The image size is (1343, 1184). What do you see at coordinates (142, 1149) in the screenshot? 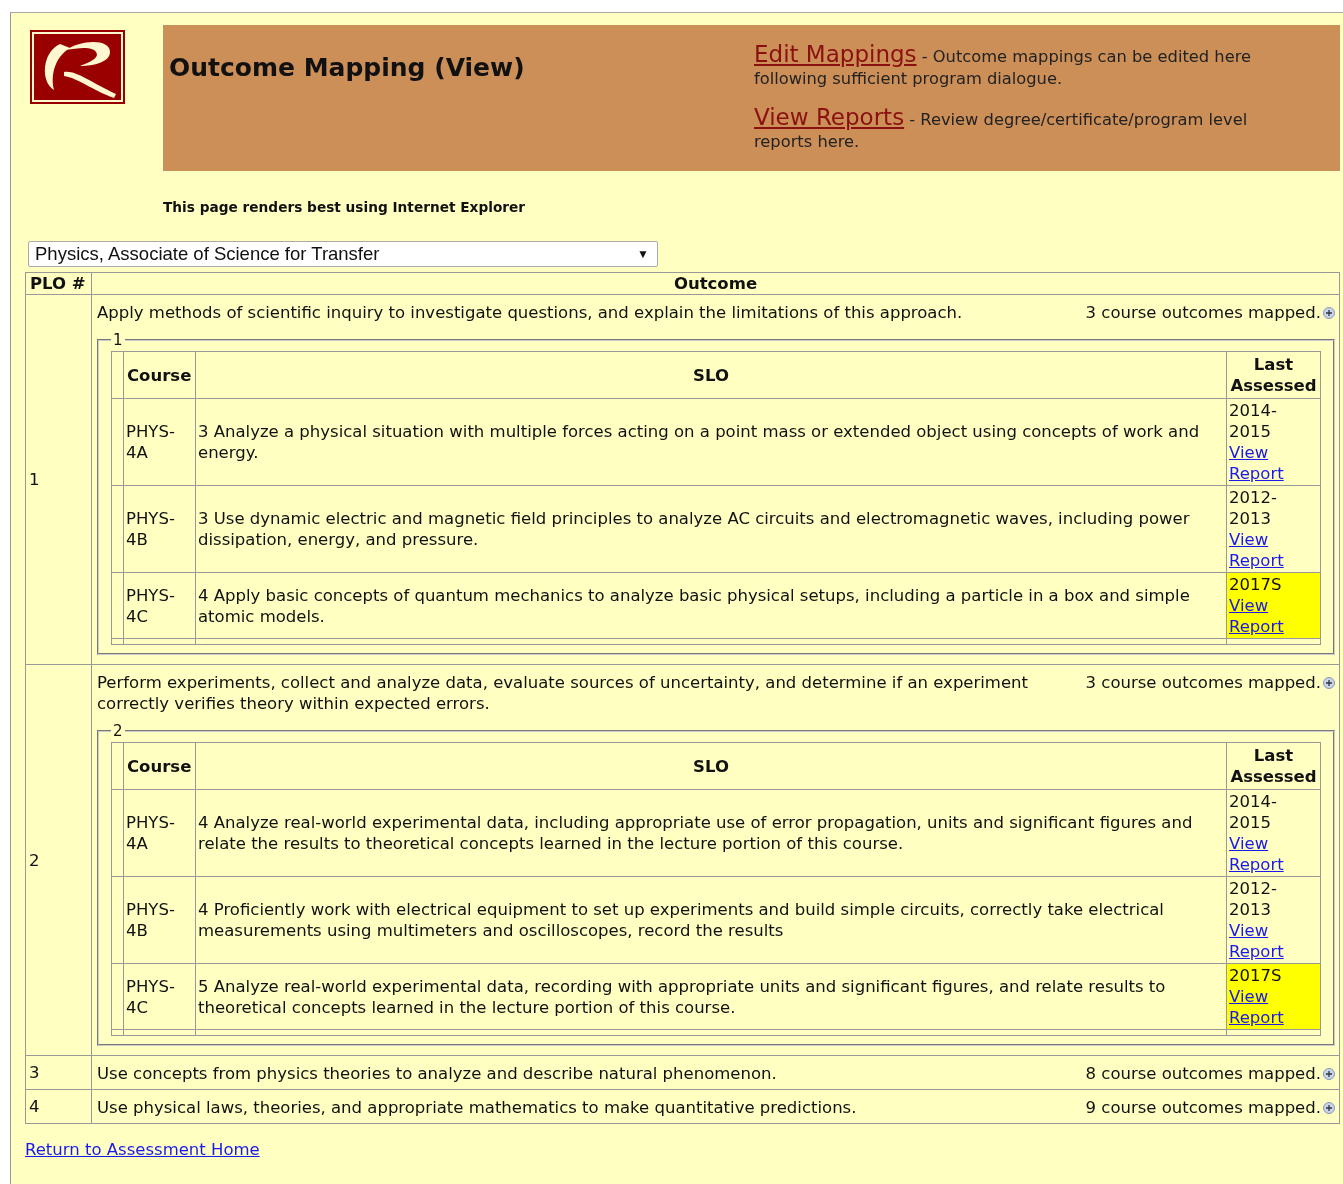
I see `return-link: Return to Assessment Home` at bounding box center [142, 1149].